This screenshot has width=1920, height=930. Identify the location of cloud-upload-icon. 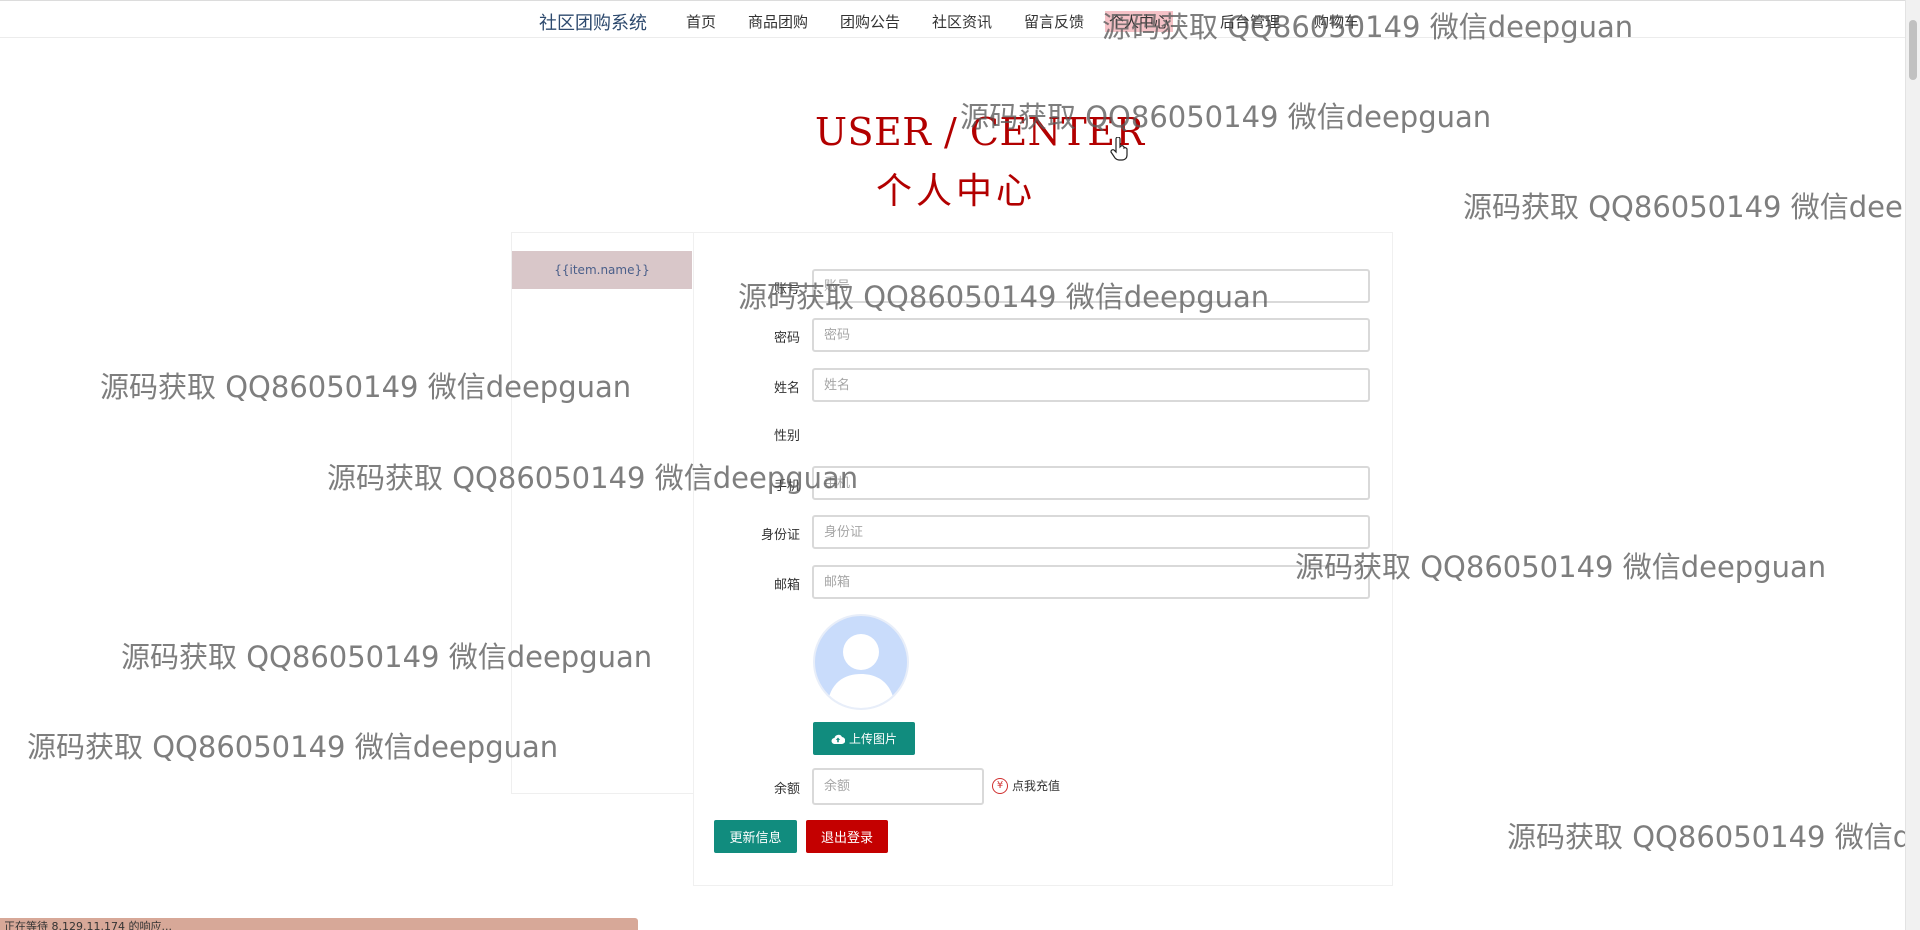
(838, 739).